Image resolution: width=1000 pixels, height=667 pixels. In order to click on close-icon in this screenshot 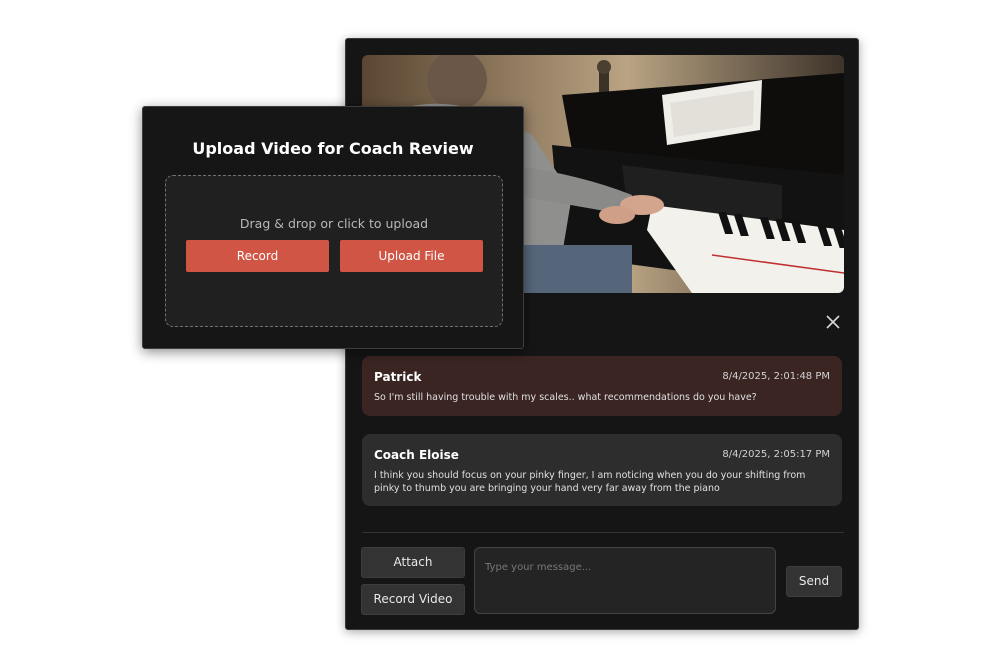, I will do `click(833, 322)`.